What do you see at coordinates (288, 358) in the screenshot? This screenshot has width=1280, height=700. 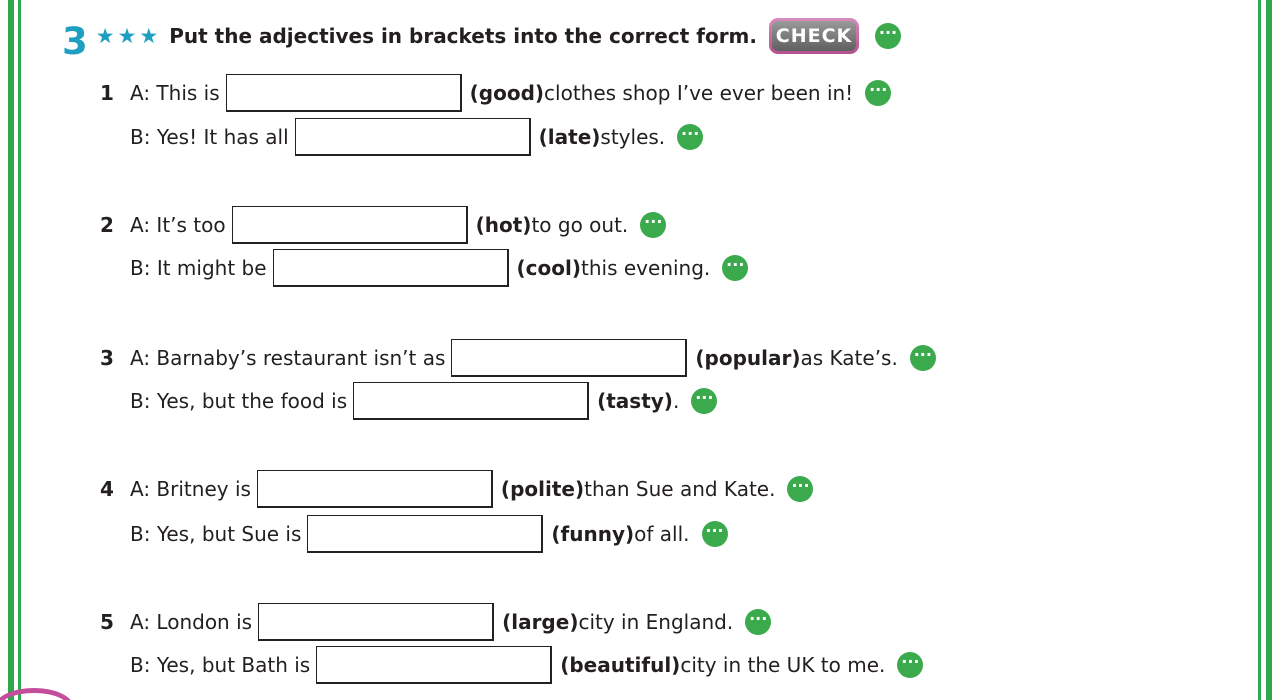 I see `line-prefix: A: Barnaby’s restaurant isn’t as` at bounding box center [288, 358].